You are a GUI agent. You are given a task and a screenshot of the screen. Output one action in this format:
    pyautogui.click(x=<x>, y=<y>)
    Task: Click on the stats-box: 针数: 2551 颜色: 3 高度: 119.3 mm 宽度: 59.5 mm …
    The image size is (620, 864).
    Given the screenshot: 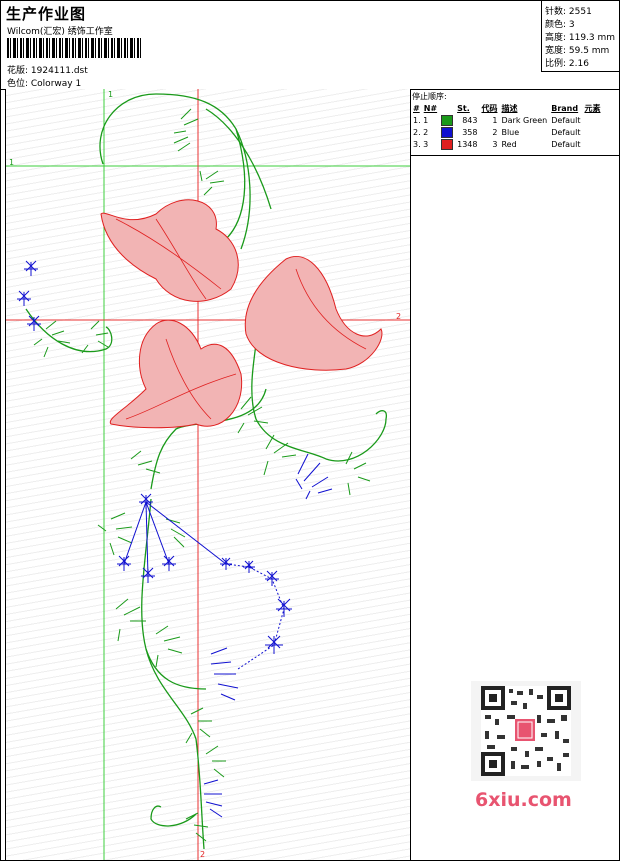 What is the action you would take?
    pyautogui.click(x=580, y=36)
    